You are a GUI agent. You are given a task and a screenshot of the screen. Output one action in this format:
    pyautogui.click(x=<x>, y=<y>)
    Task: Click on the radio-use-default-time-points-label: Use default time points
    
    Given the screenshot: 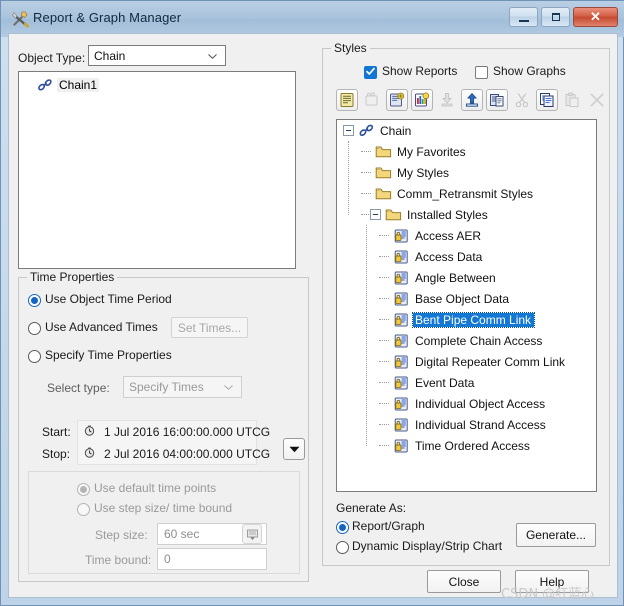 What is the action you would take?
    pyautogui.click(x=155, y=488)
    